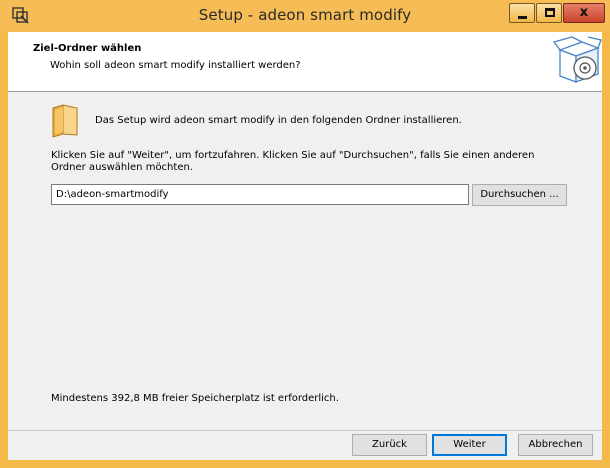  Describe the element at coordinates (65, 121) in the screenshot. I see `folder-icon` at that location.